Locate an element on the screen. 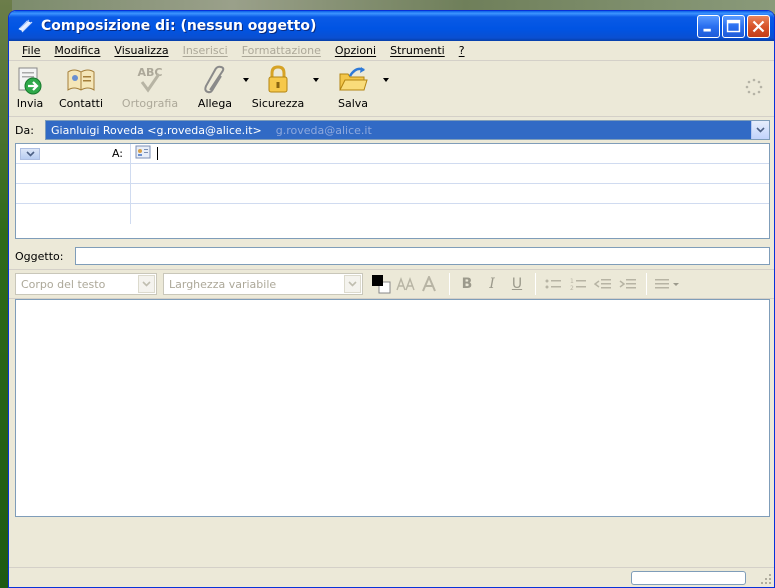  format-toolbar: Corpo del testo Larghezza variabile B I is located at coordinates (391, 284).